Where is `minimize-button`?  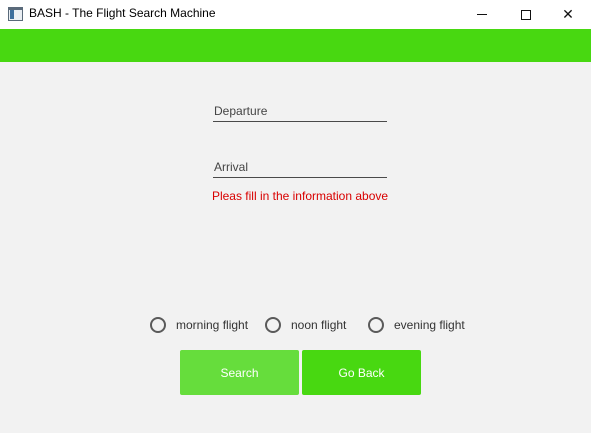 minimize-button is located at coordinates (482, 14).